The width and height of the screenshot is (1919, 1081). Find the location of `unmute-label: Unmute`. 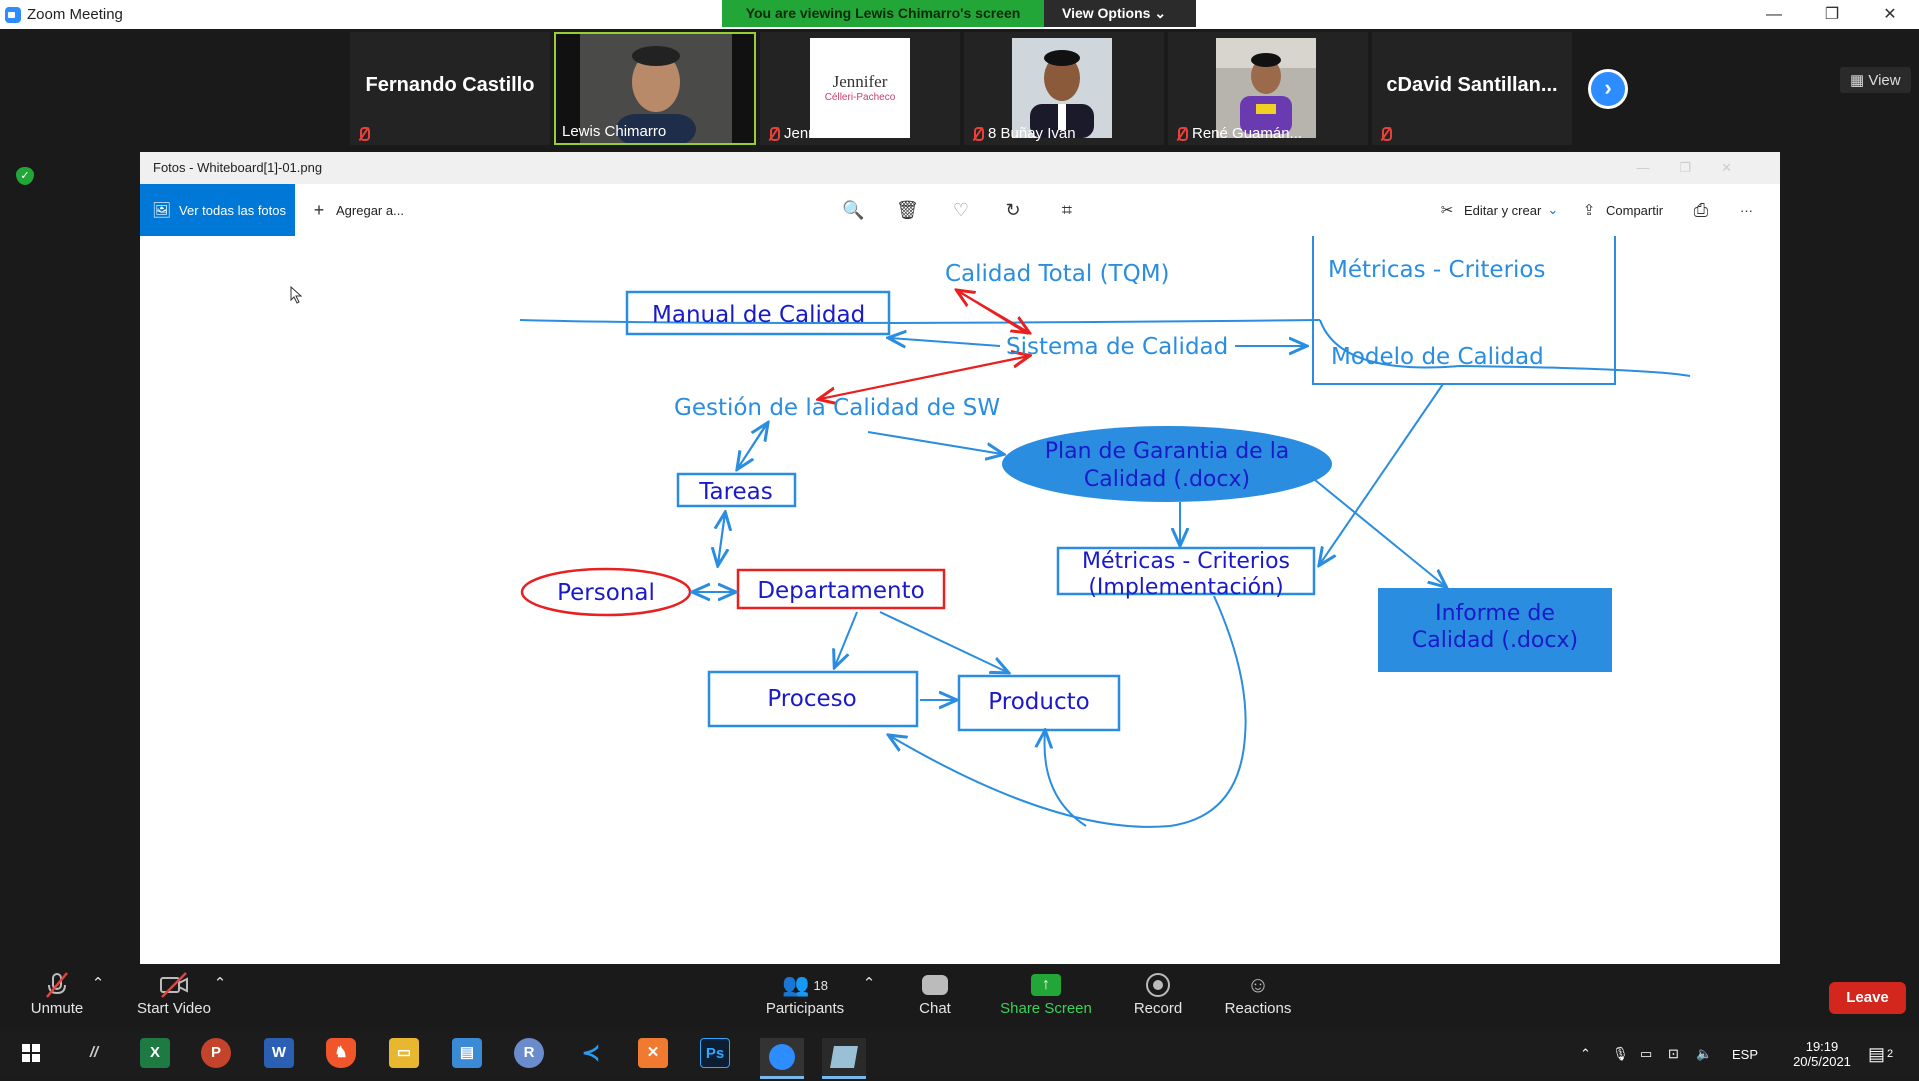

unmute-label: Unmute is located at coordinates (57, 1008).